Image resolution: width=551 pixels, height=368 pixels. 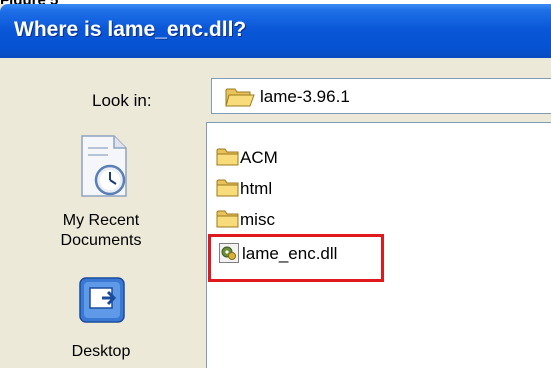 What do you see at coordinates (256, 188) in the screenshot?
I see `file-name: html` at bounding box center [256, 188].